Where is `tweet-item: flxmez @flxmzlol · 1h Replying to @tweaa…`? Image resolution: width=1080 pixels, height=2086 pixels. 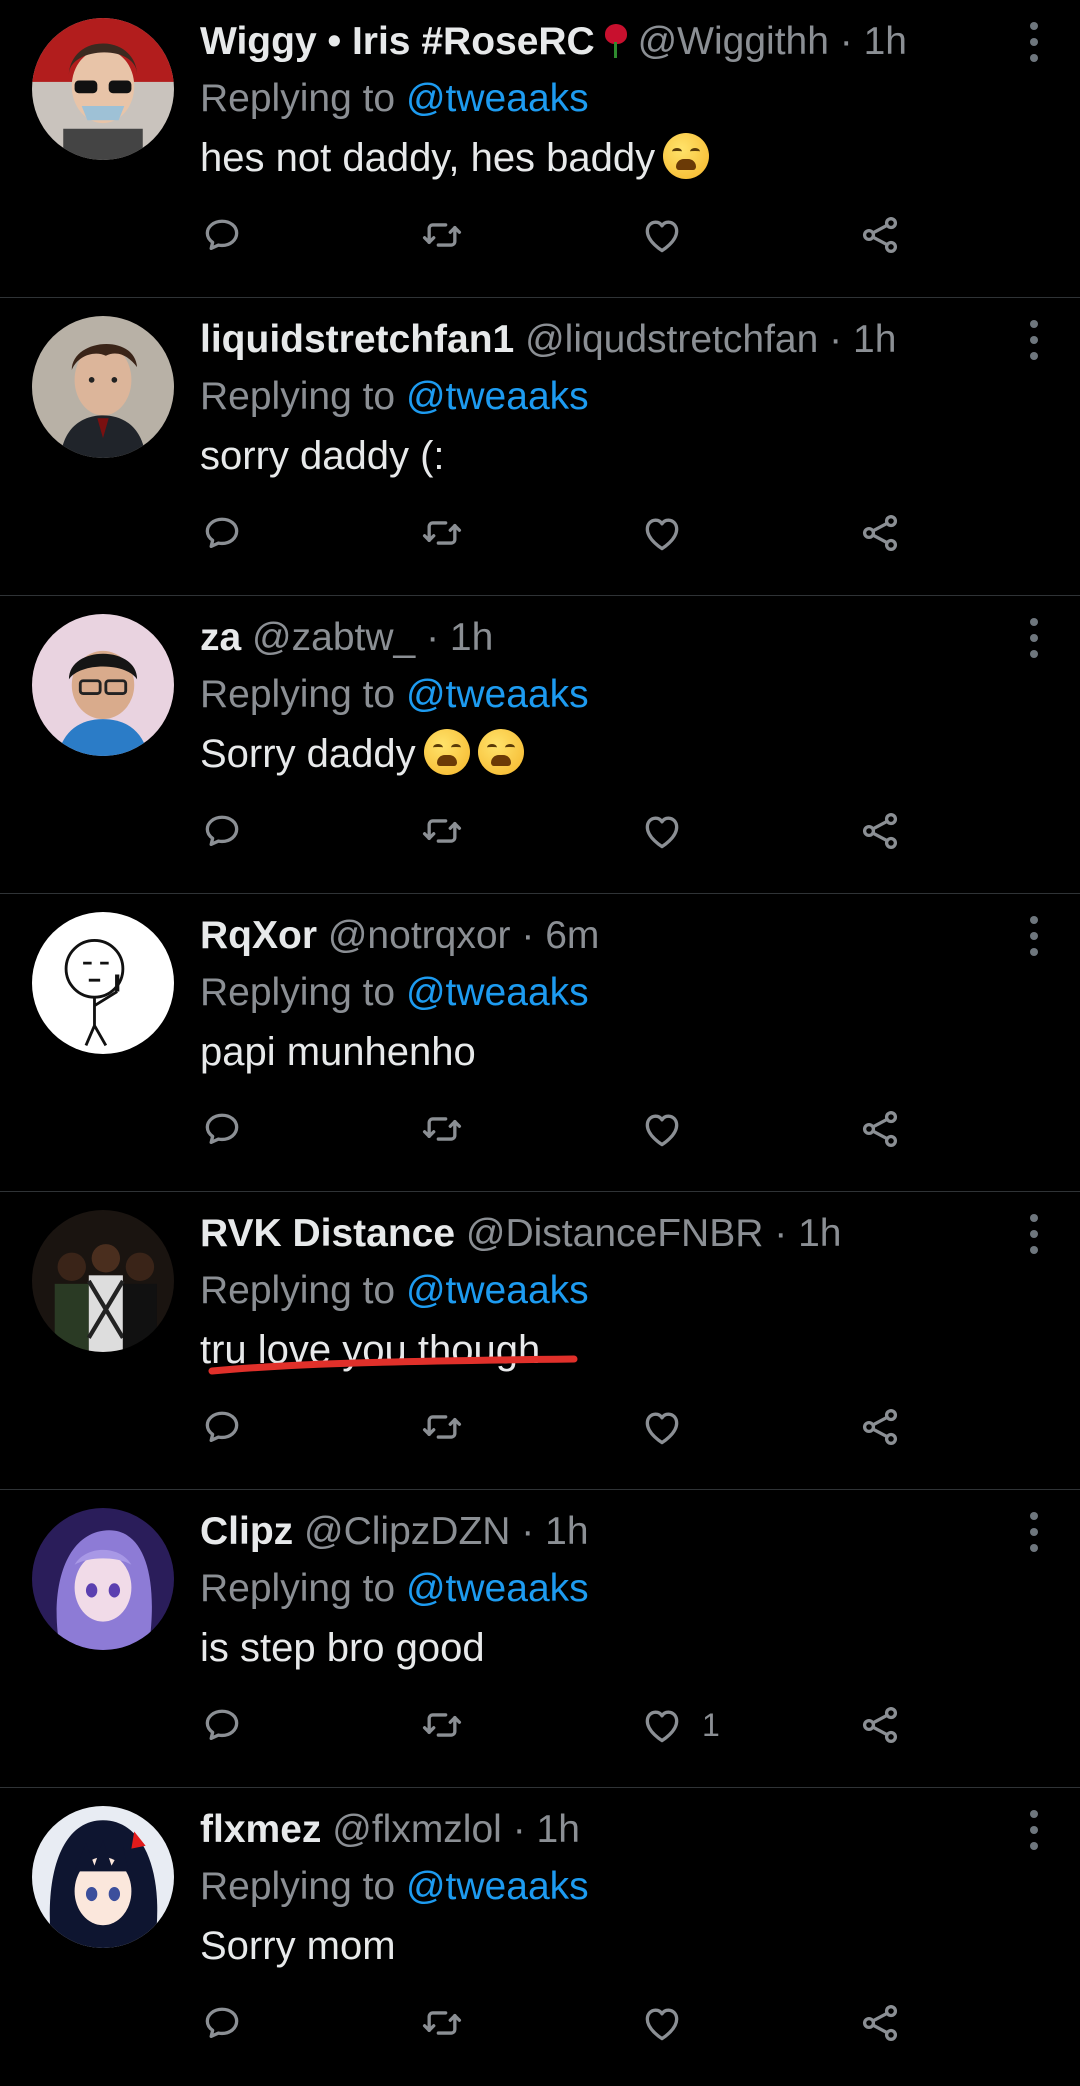
tweet-item: flxmez @flxmzlol · 1h Replying to @tweaa… is located at coordinates (540, 1937).